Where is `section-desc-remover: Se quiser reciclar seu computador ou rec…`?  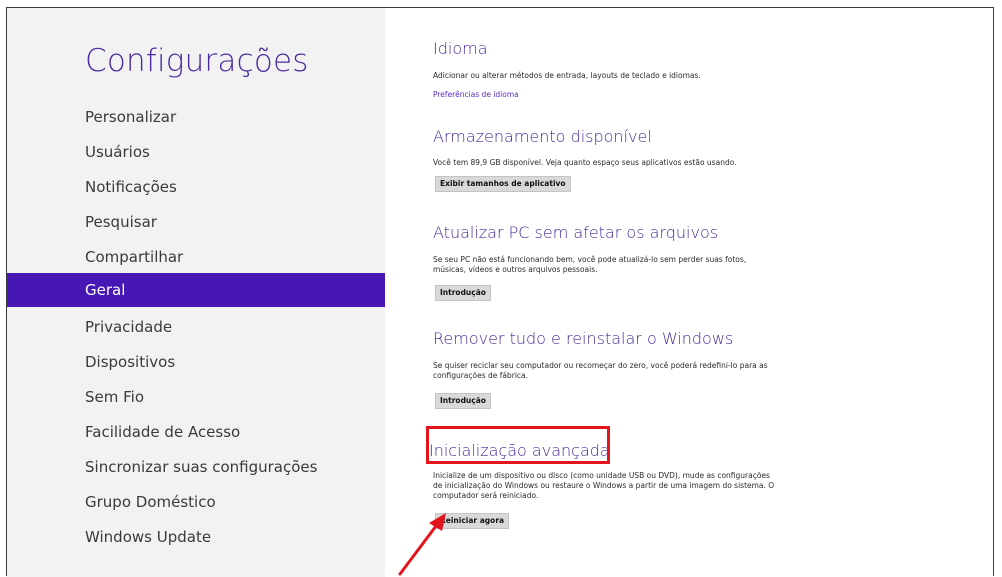 section-desc-remover: Se quiser reciclar seu computador ou rec… is located at coordinates (600, 370).